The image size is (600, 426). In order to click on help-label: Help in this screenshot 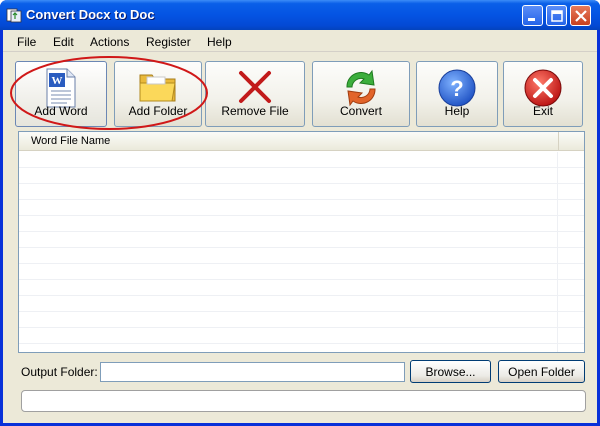, I will do `click(457, 111)`.